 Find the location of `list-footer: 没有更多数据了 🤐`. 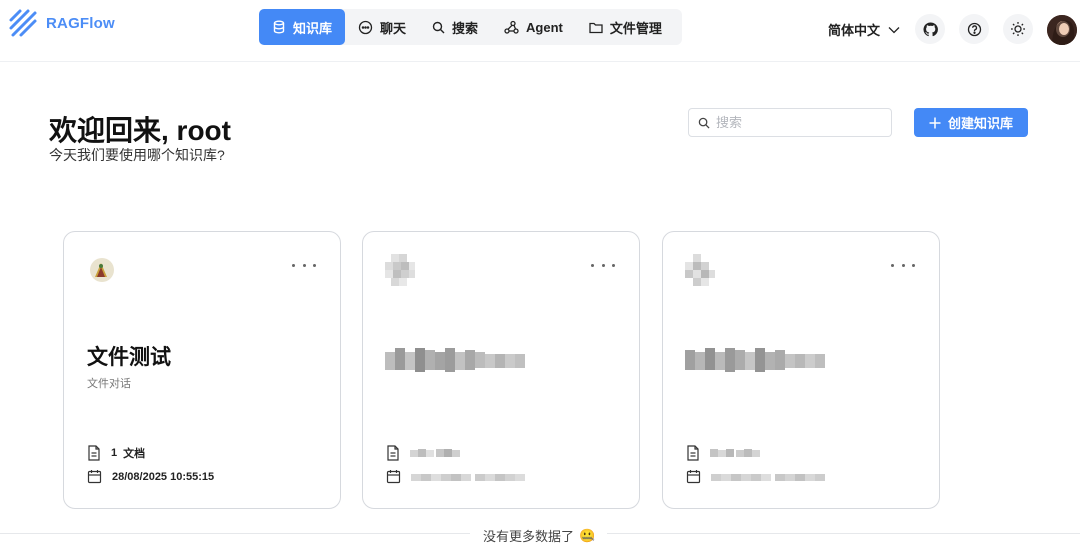

list-footer: 没有更多数据了 🤐 is located at coordinates (540, 534).